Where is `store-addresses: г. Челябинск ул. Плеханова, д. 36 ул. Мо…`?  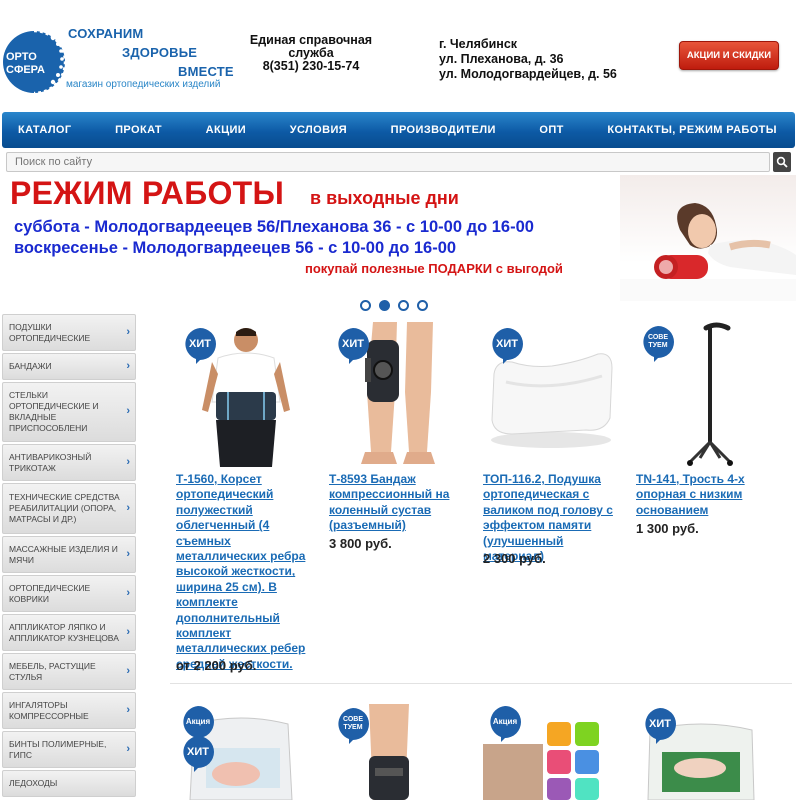
store-addresses: г. Челябинск ул. Плеханова, д. 36 ул. Мо… is located at coordinates (528, 59).